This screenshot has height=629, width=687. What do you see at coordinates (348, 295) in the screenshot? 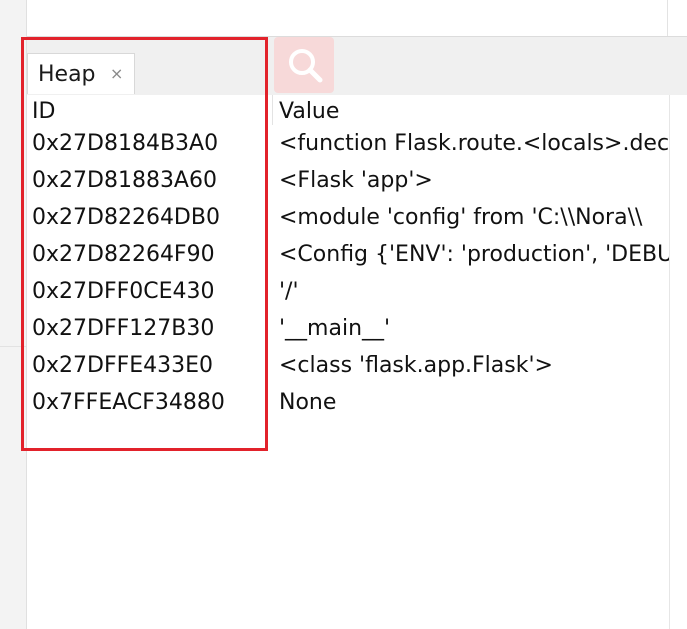
I see `table-row: 0x27DFF0CE430 '/'` at bounding box center [348, 295].